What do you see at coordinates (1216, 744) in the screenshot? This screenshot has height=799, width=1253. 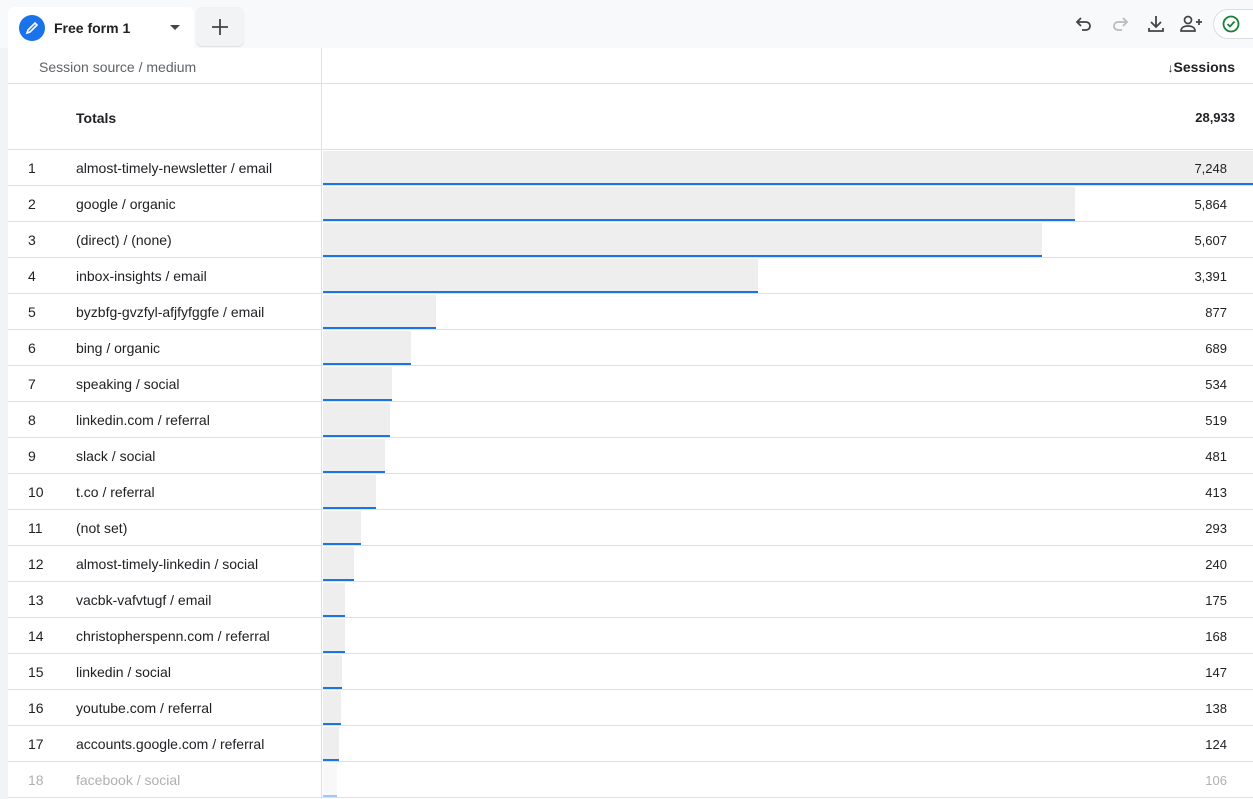 I see `row-value: 124` at bounding box center [1216, 744].